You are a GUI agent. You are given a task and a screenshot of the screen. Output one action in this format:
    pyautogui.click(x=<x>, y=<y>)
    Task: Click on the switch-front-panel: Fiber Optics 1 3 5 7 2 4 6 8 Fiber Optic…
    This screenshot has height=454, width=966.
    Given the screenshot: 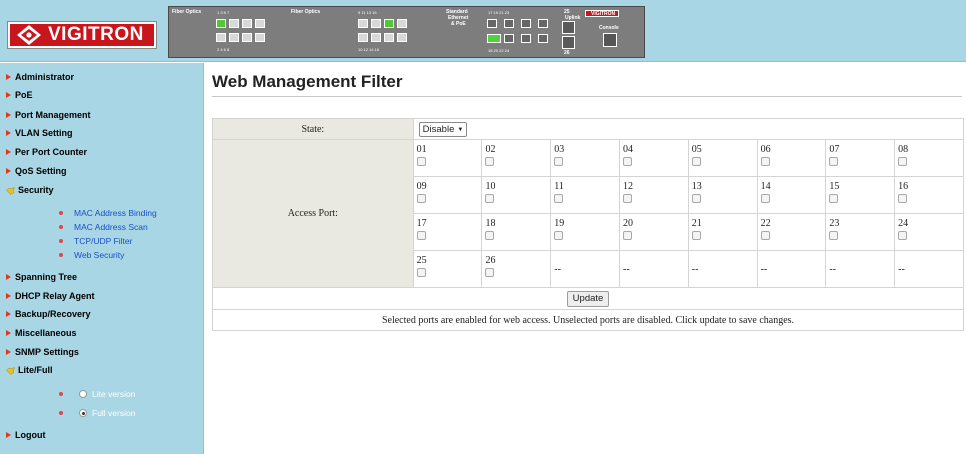 What is the action you would take?
    pyautogui.click(x=406, y=32)
    